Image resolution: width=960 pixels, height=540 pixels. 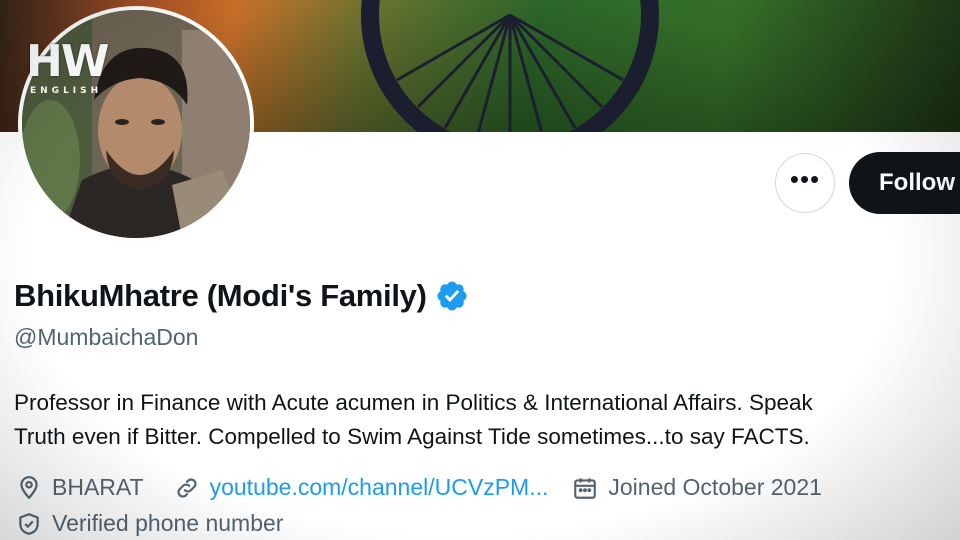 I want to click on hw-english-watermark: HW ENGLISH, so click(x=71, y=71).